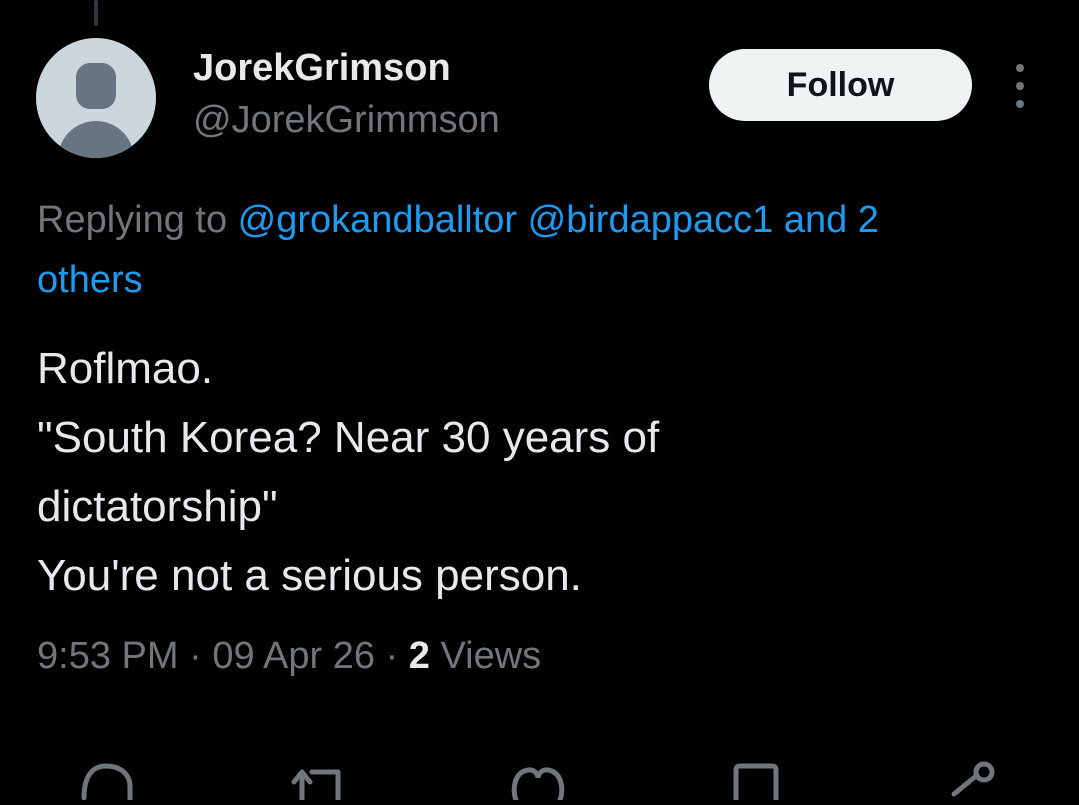  I want to click on tweet-line: dictatorship", so click(157, 506).